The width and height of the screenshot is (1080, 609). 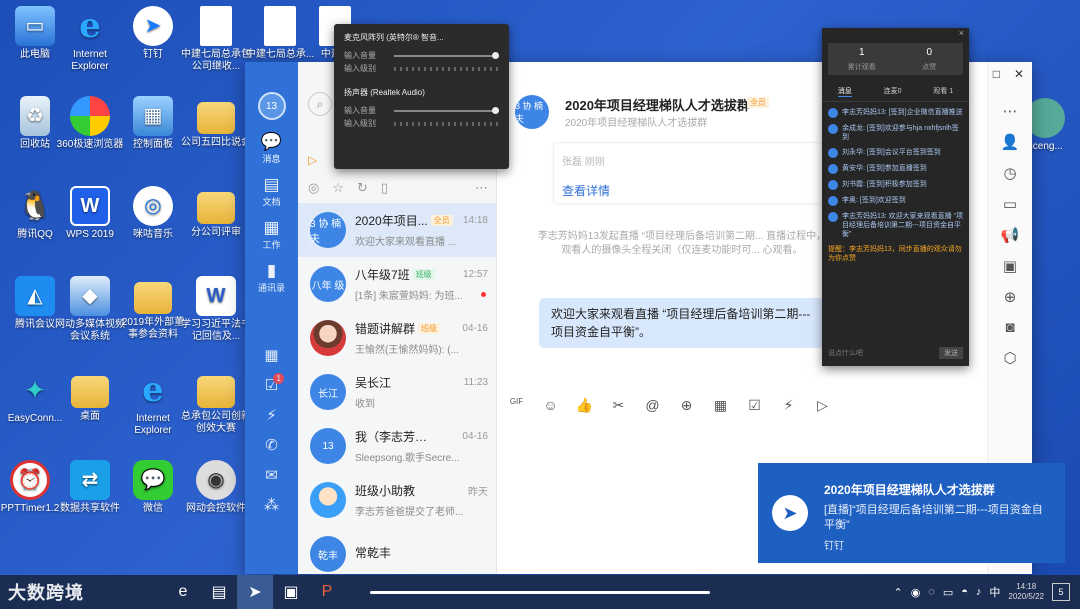 I want to click on add-icon: ⊕, so click(x=1010, y=297).